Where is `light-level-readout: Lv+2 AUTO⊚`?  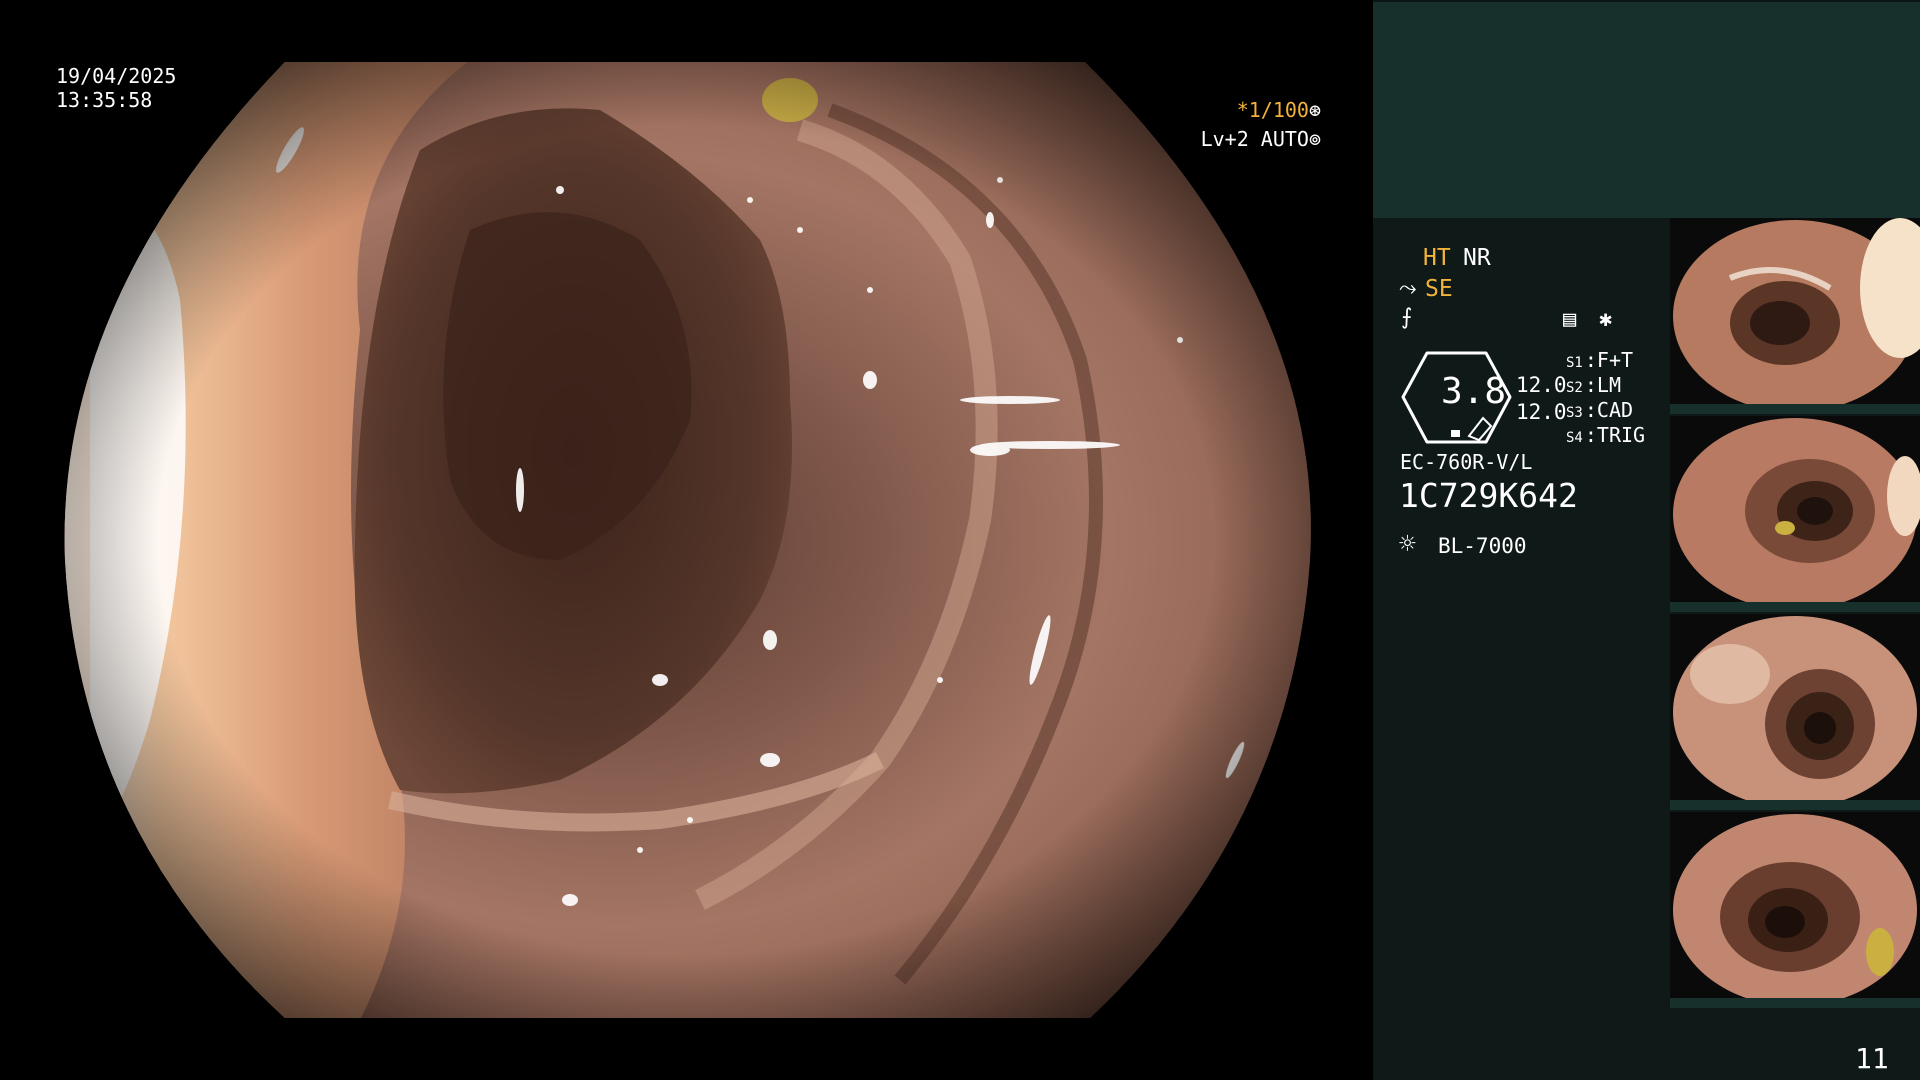 light-level-readout: Lv+2 AUTO⊚ is located at coordinates (1261, 139).